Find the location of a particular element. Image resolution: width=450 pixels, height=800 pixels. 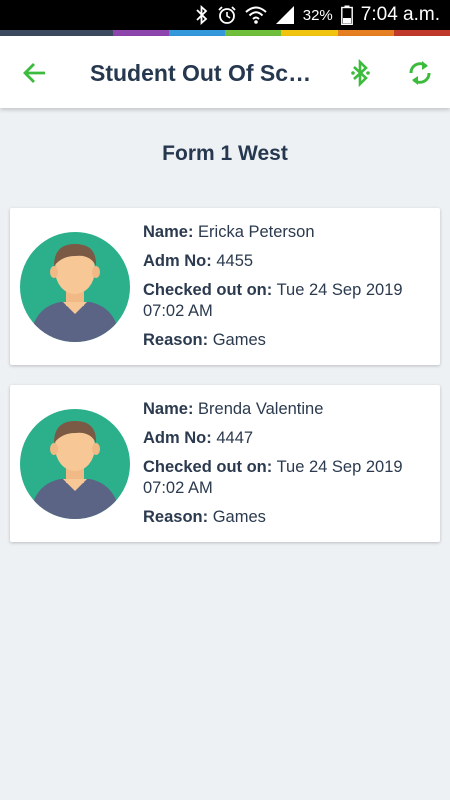

arrow-left-icon is located at coordinates (34, 73).